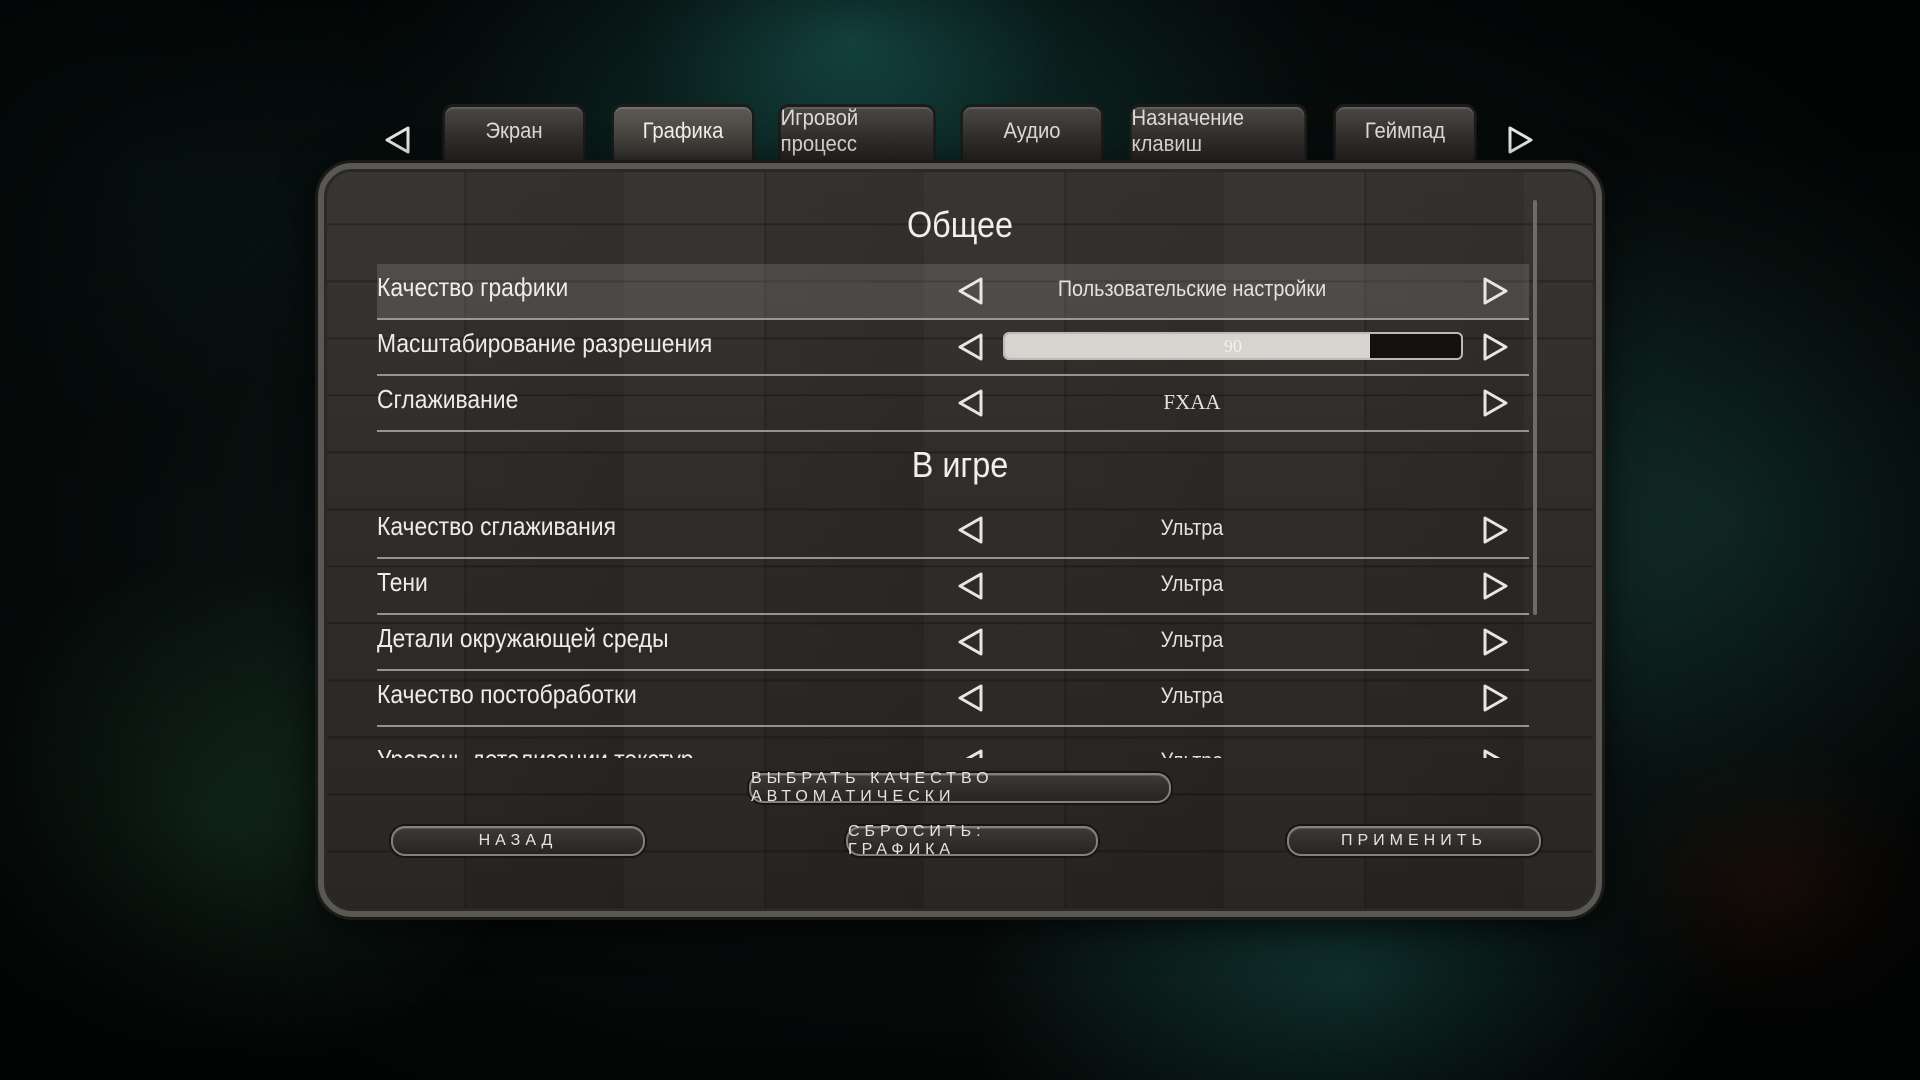 This screenshot has width=1920, height=1080. I want to click on resolution-scale-slider: 90, so click(1233, 346).